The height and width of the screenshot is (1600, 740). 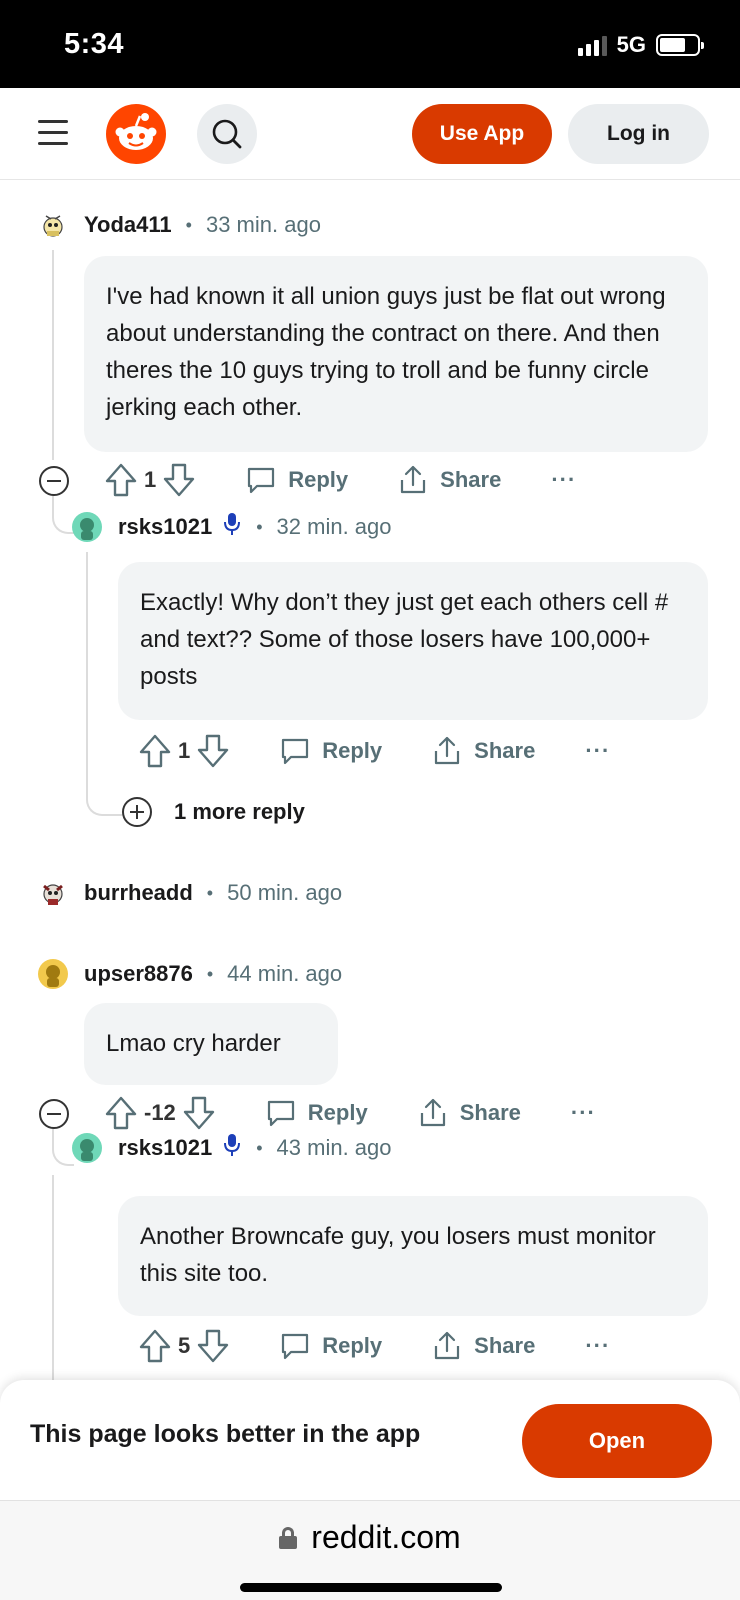 What do you see at coordinates (138, 893) in the screenshot?
I see `username: burrheadd` at bounding box center [138, 893].